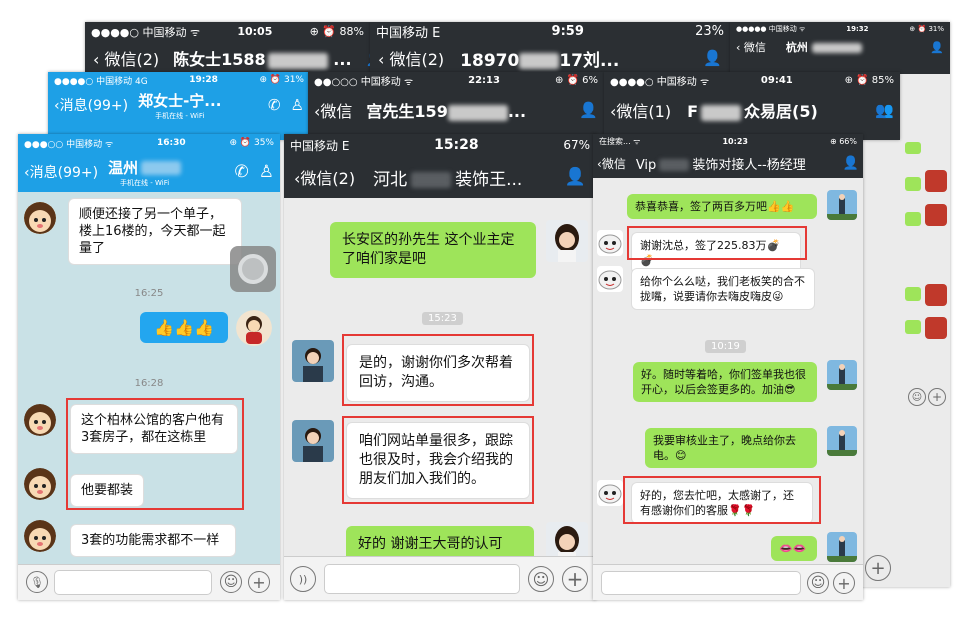  What do you see at coordinates (456, 80) in the screenshot?
I see `status-bar: ●●○○○ 中国移动 ᯤ 22:13 ⊕ ⏰ 6%` at bounding box center [456, 80].